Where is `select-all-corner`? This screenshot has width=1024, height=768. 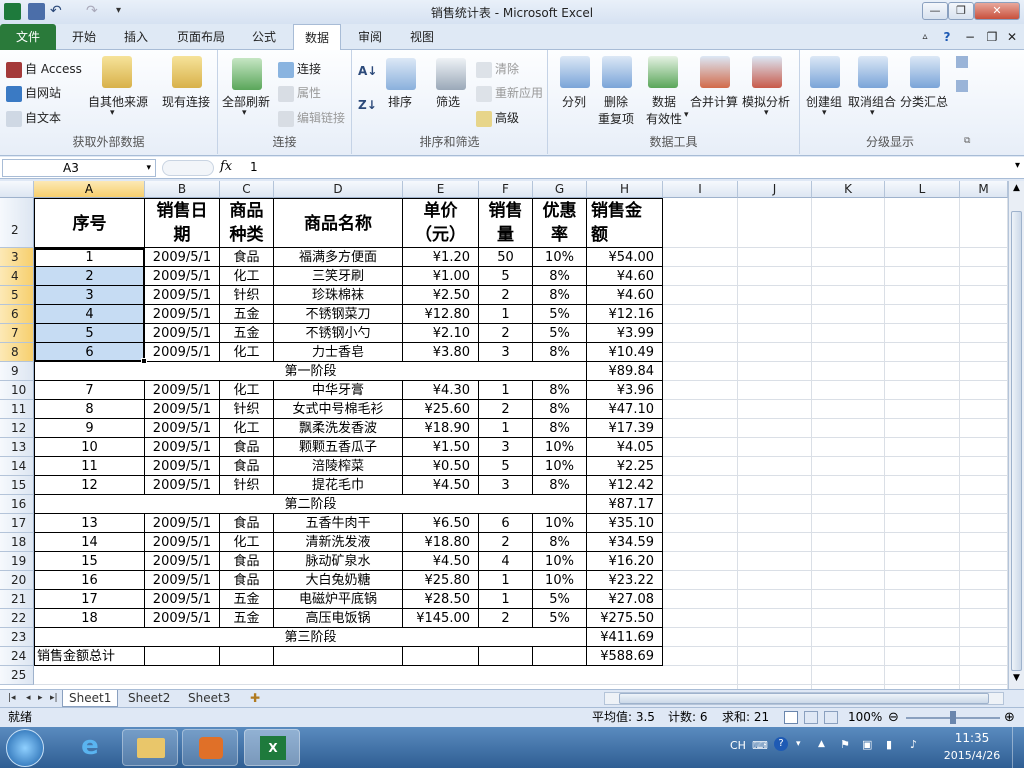 select-all-corner is located at coordinates (17, 189).